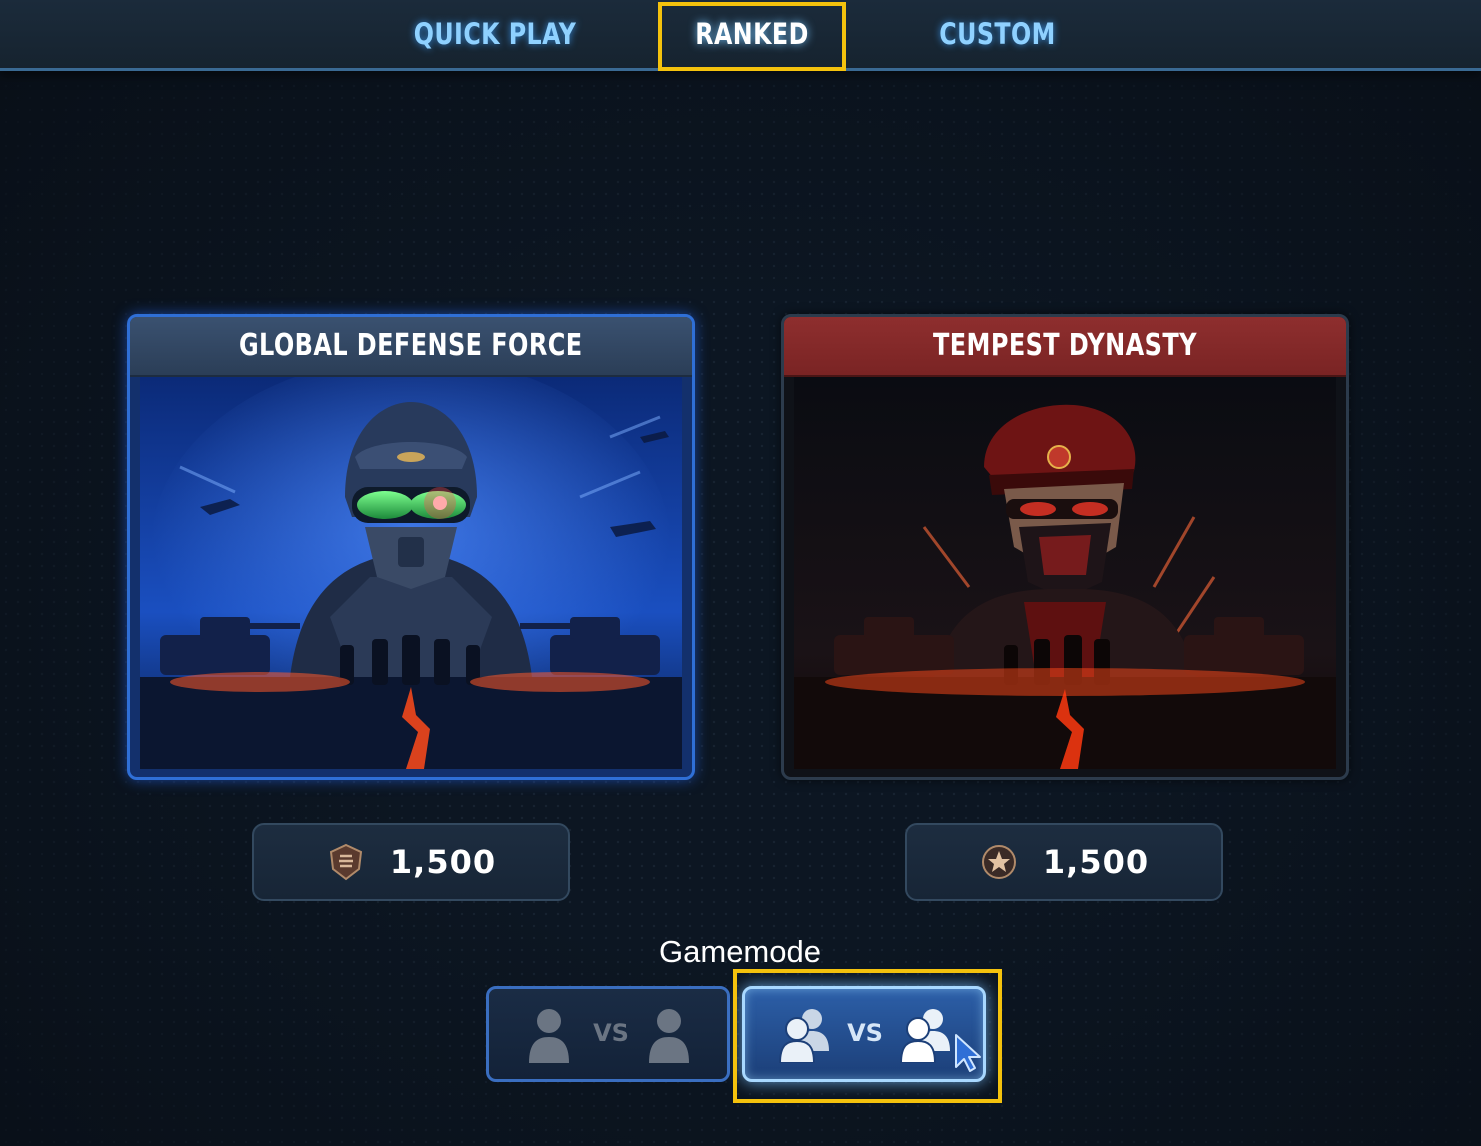 Image resolution: width=1481 pixels, height=1146 pixels. Describe the element at coordinates (1065, 347) in the screenshot. I see `faction-title: TEMPEST DYNASTY` at that location.